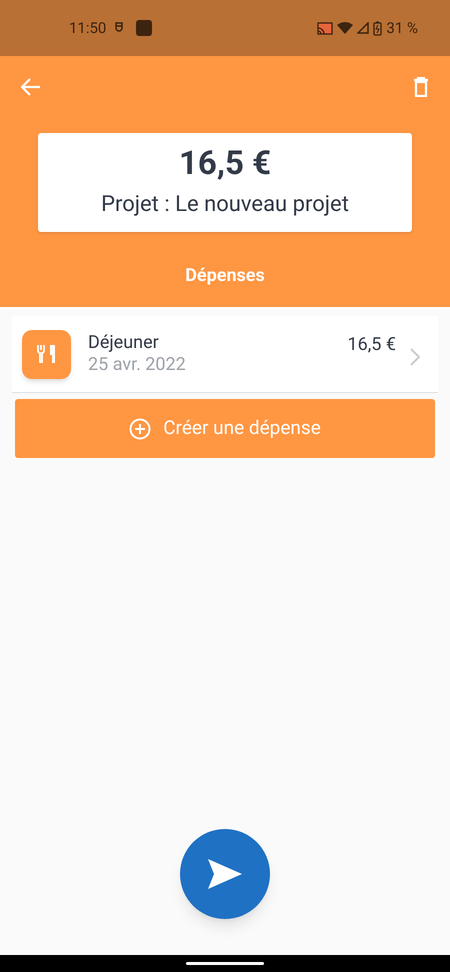  I want to click on status-time: 11:50, so click(87, 28).